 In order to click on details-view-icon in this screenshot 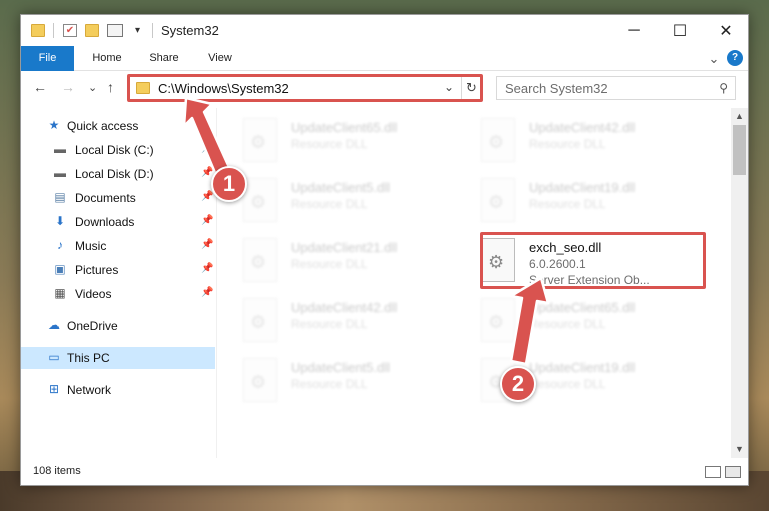, I will do `click(713, 472)`.